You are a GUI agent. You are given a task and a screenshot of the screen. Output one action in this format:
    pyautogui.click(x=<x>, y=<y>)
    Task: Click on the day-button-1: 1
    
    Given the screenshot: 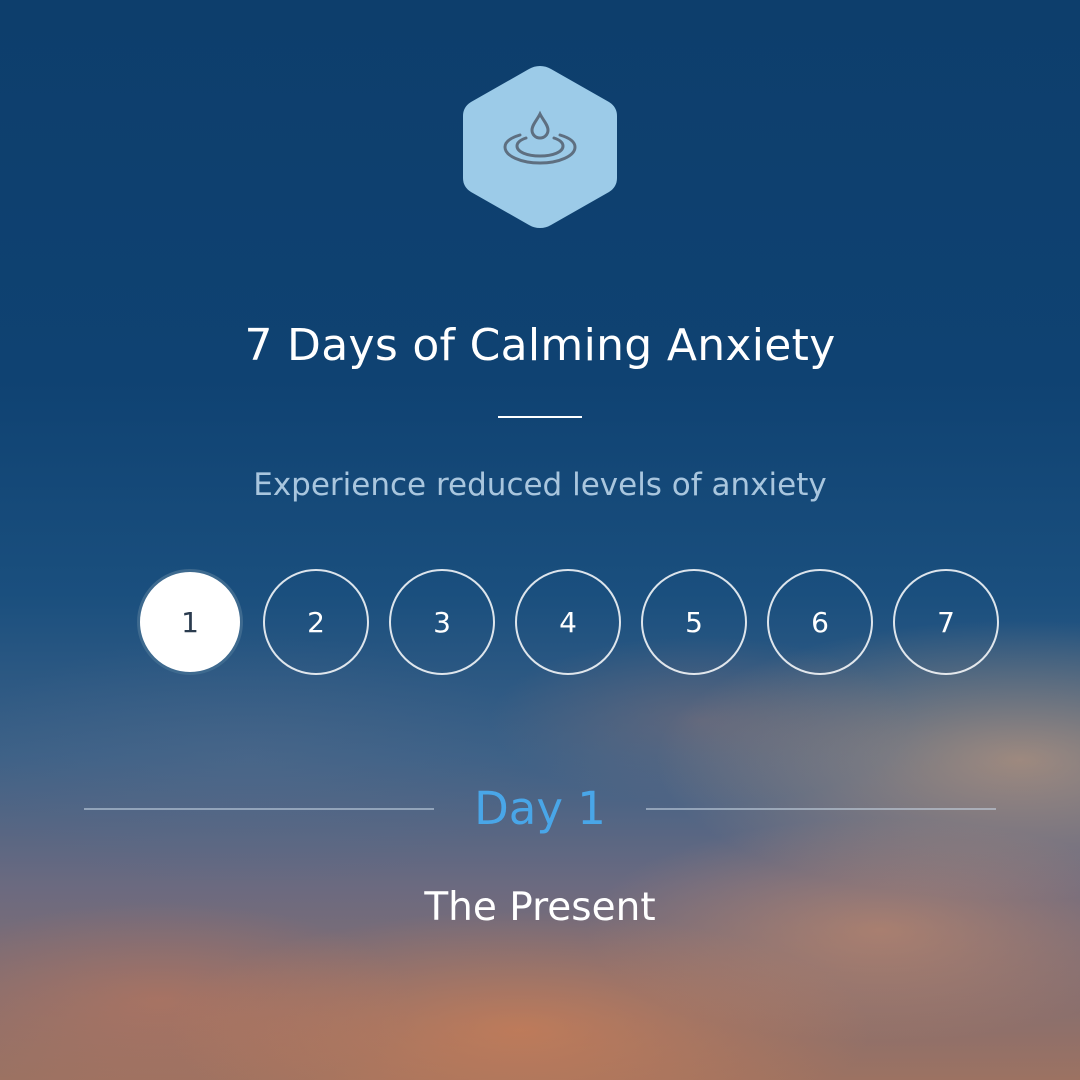 What is the action you would take?
    pyautogui.click(x=190, y=622)
    